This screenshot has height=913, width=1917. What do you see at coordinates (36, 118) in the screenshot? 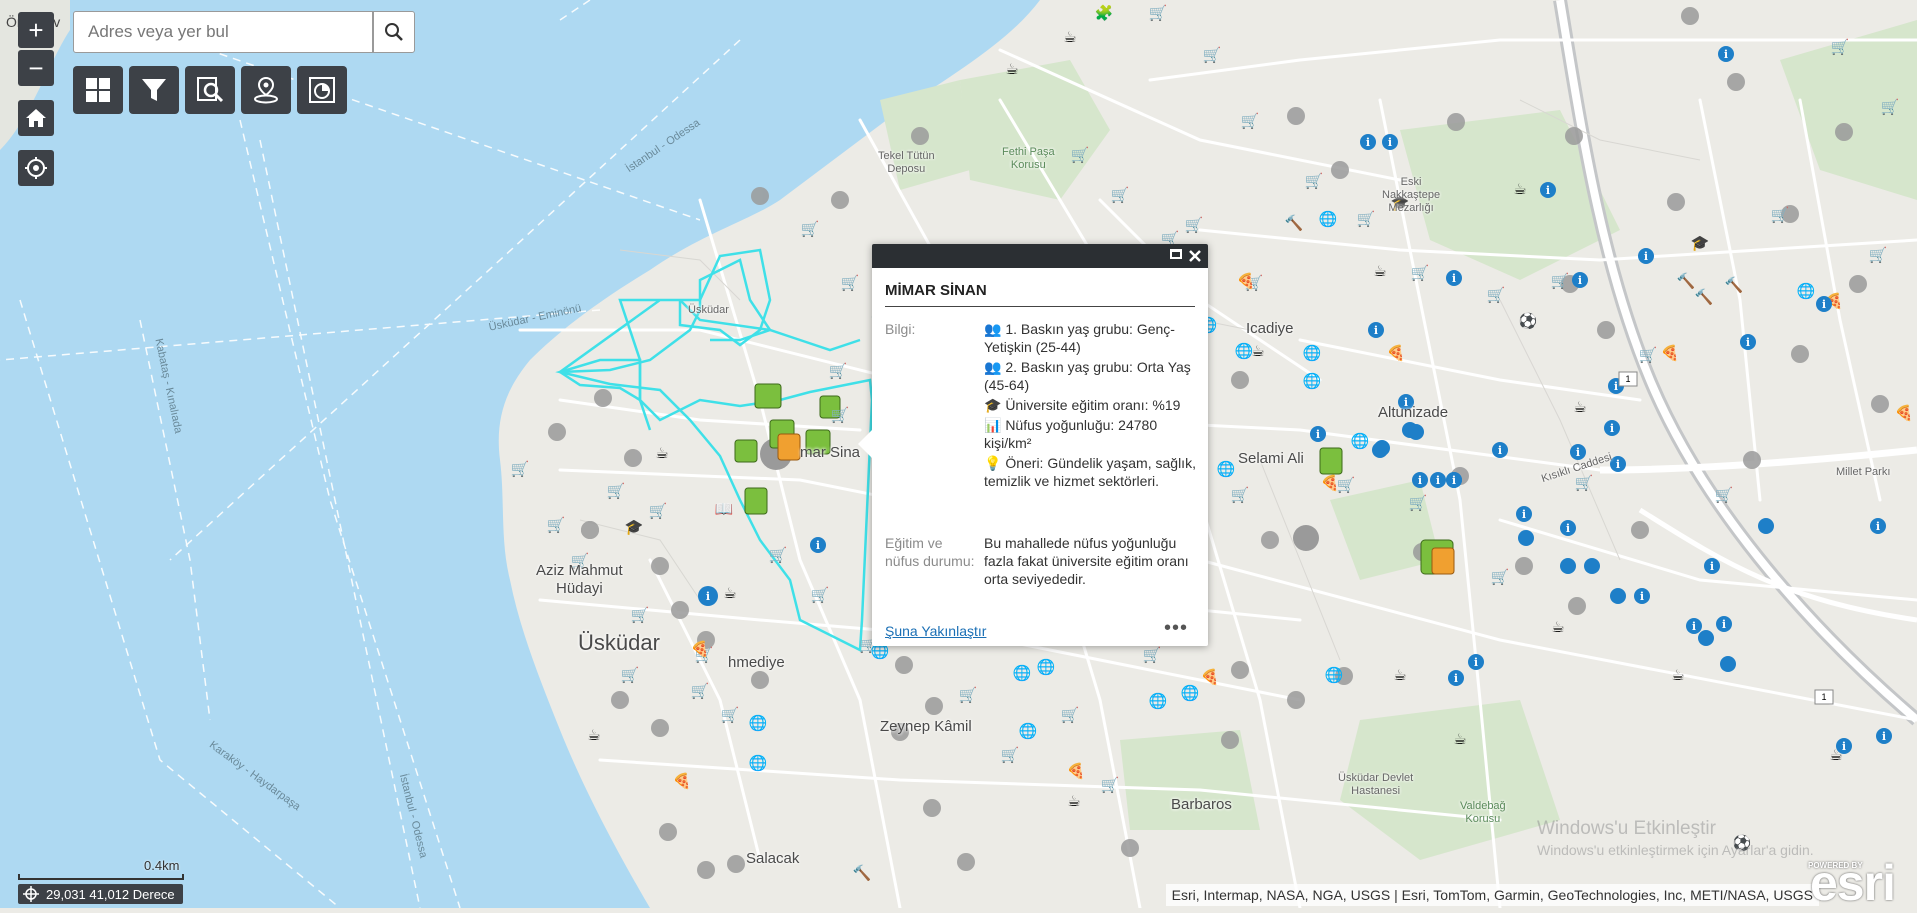
I see `home-button` at bounding box center [36, 118].